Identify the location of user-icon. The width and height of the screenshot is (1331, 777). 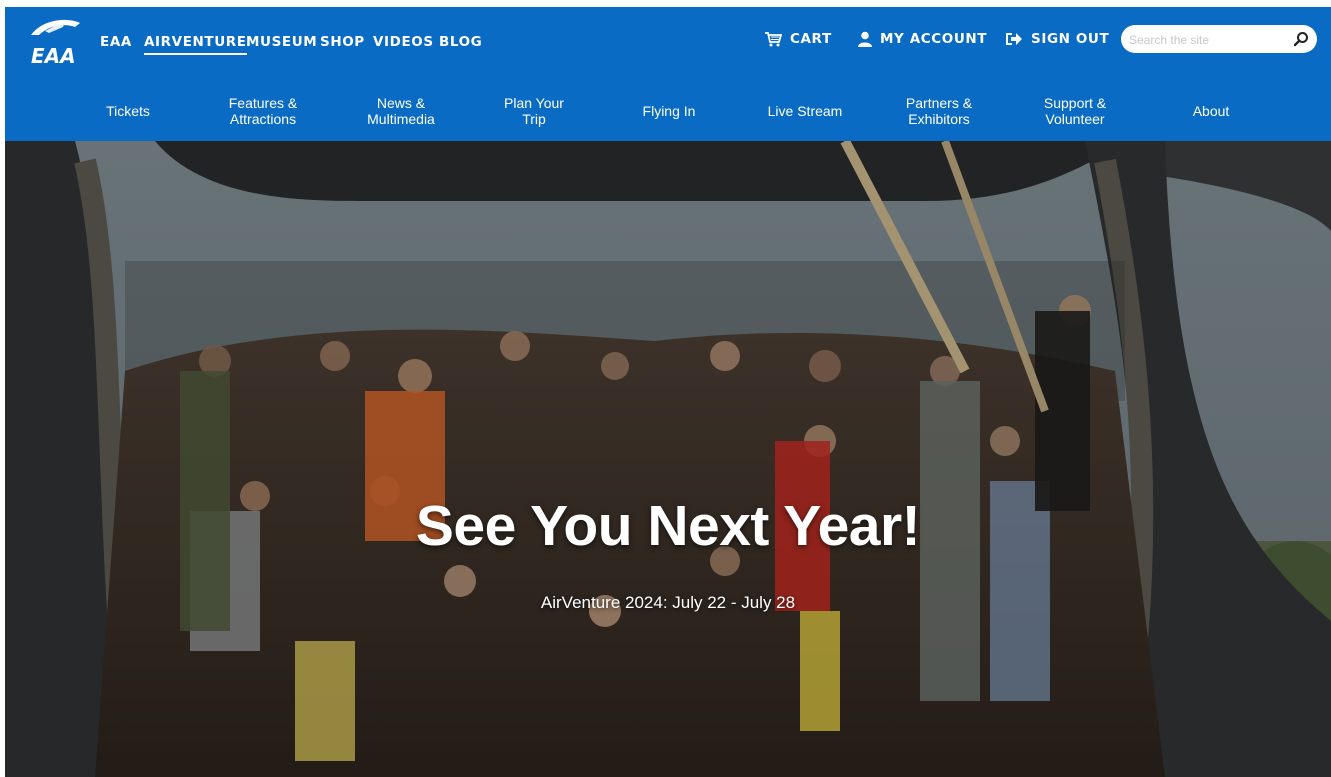
(865, 39).